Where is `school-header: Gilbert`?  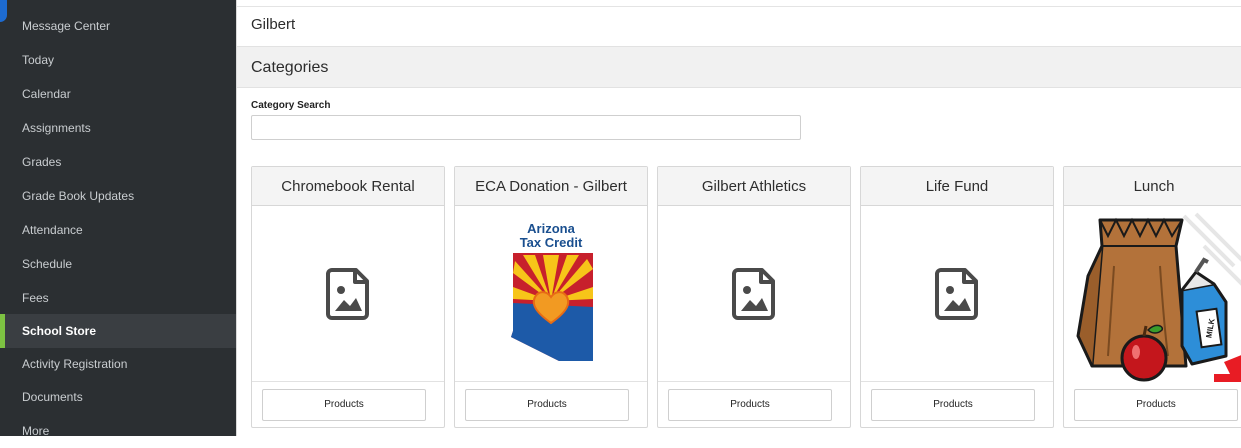 school-header: Gilbert is located at coordinates (739, 26).